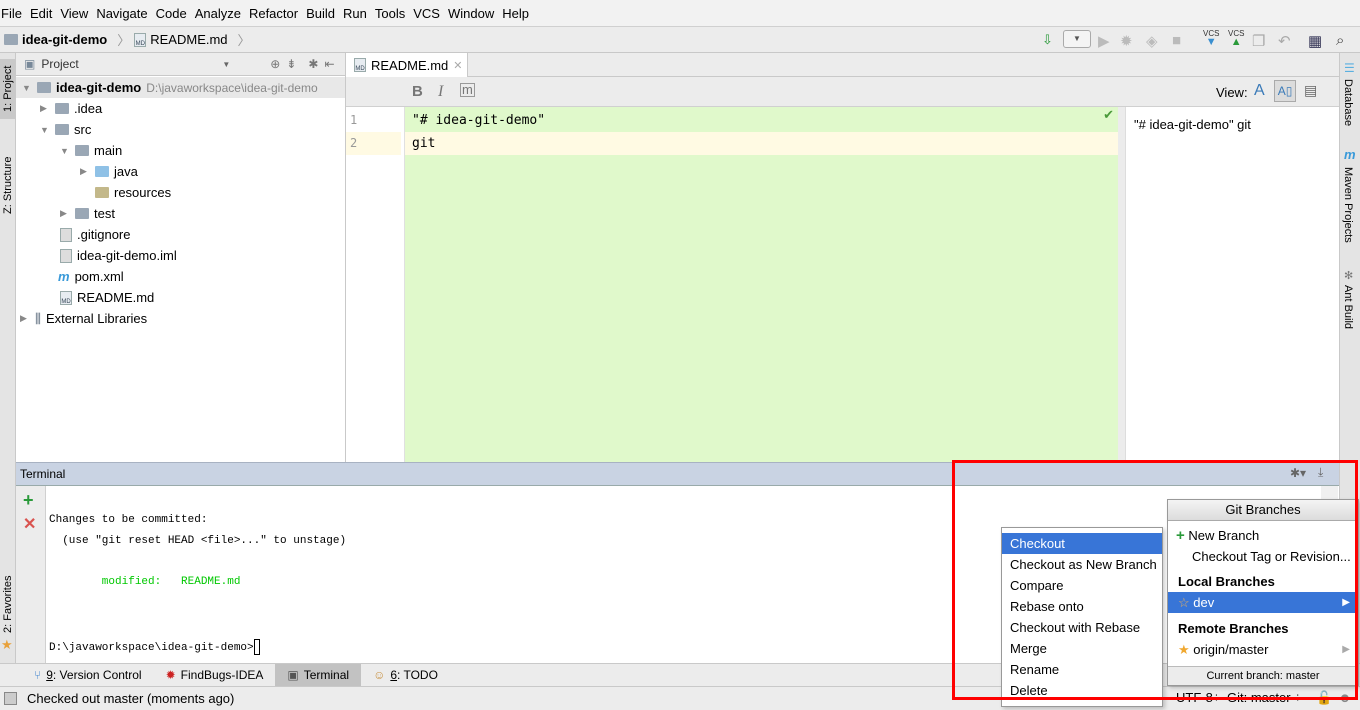 This screenshot has width=1360, height=710. Describe the element at coordinates (392, 13) in the screenshot. I see `menu-tools: Tools` at that location.